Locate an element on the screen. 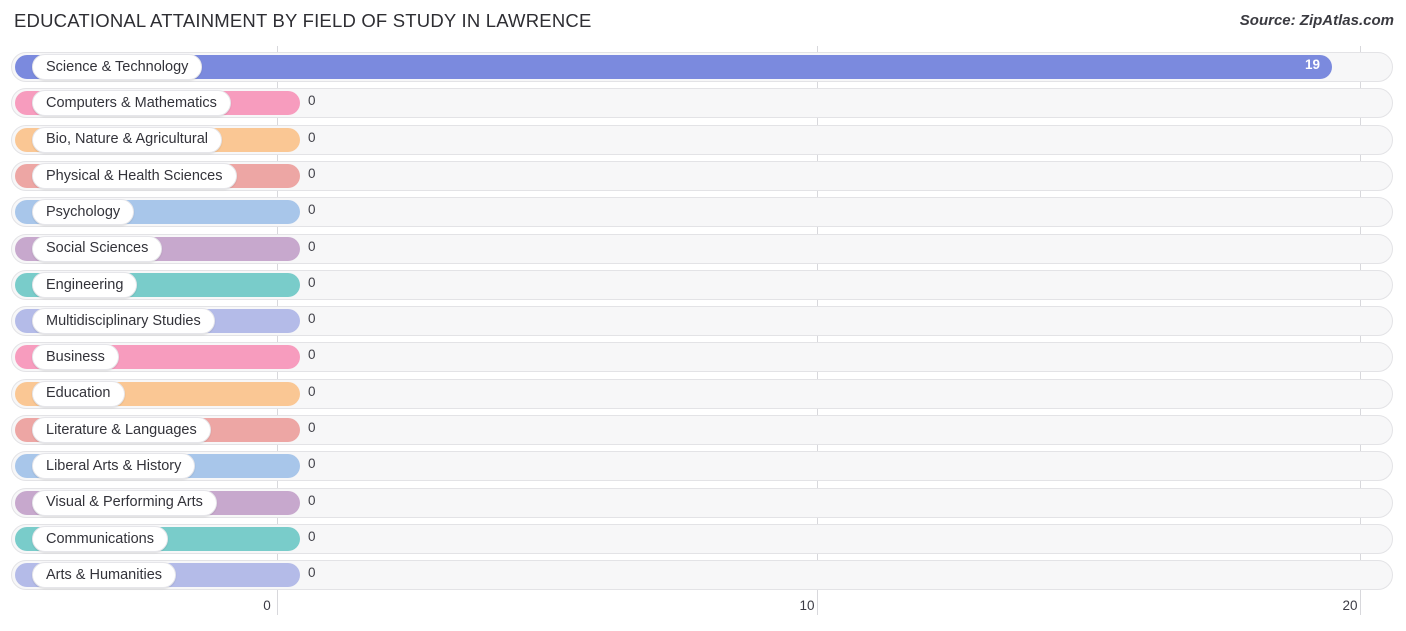 The width and height of the screenshot is (1406, 631). bar-row: Business 0 is located at coordinates (703, 357).